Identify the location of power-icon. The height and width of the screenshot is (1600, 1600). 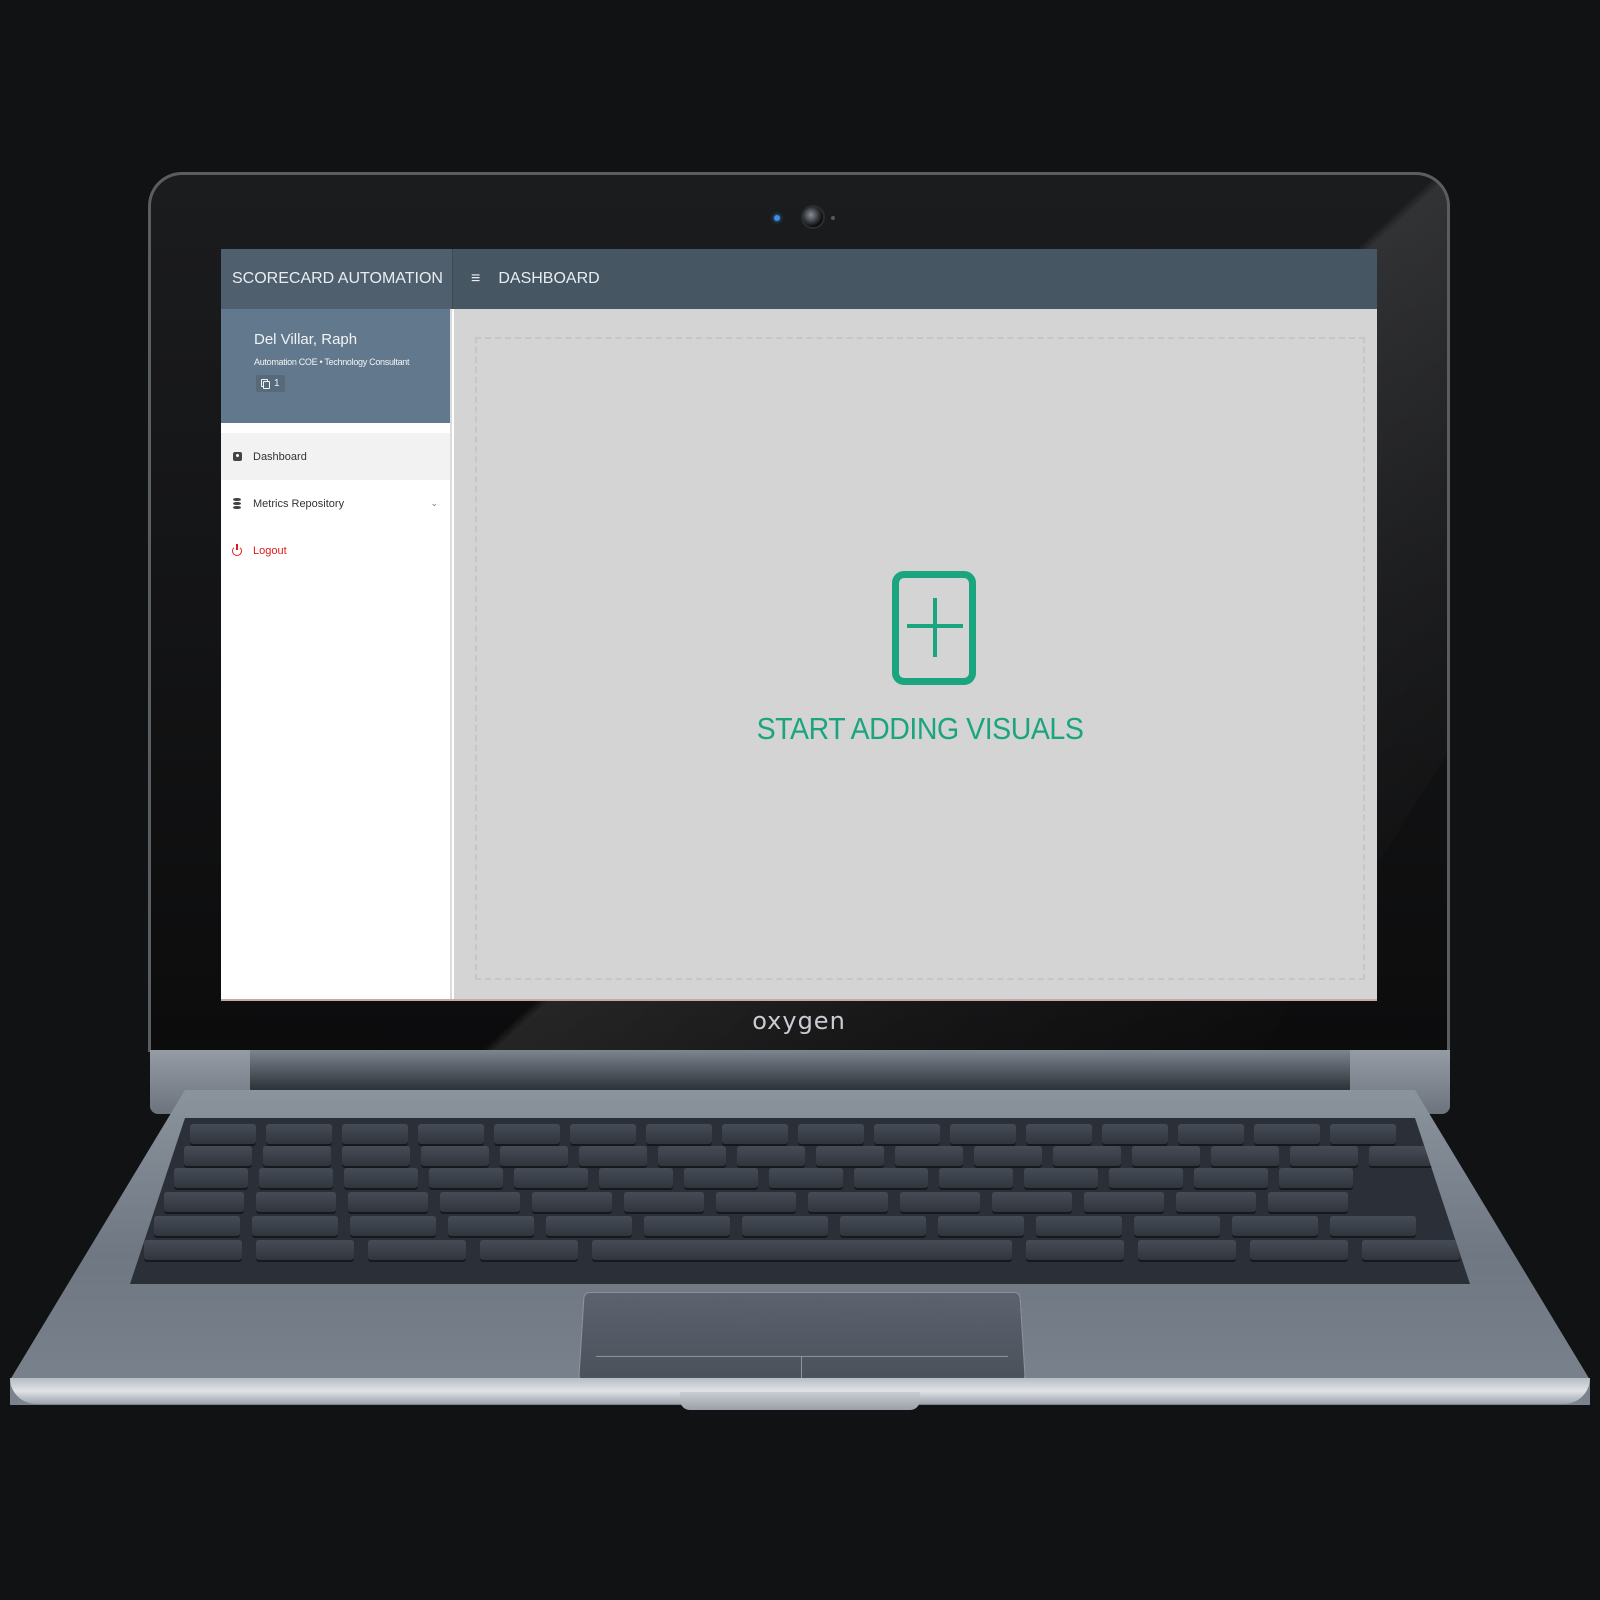
(237, 549).